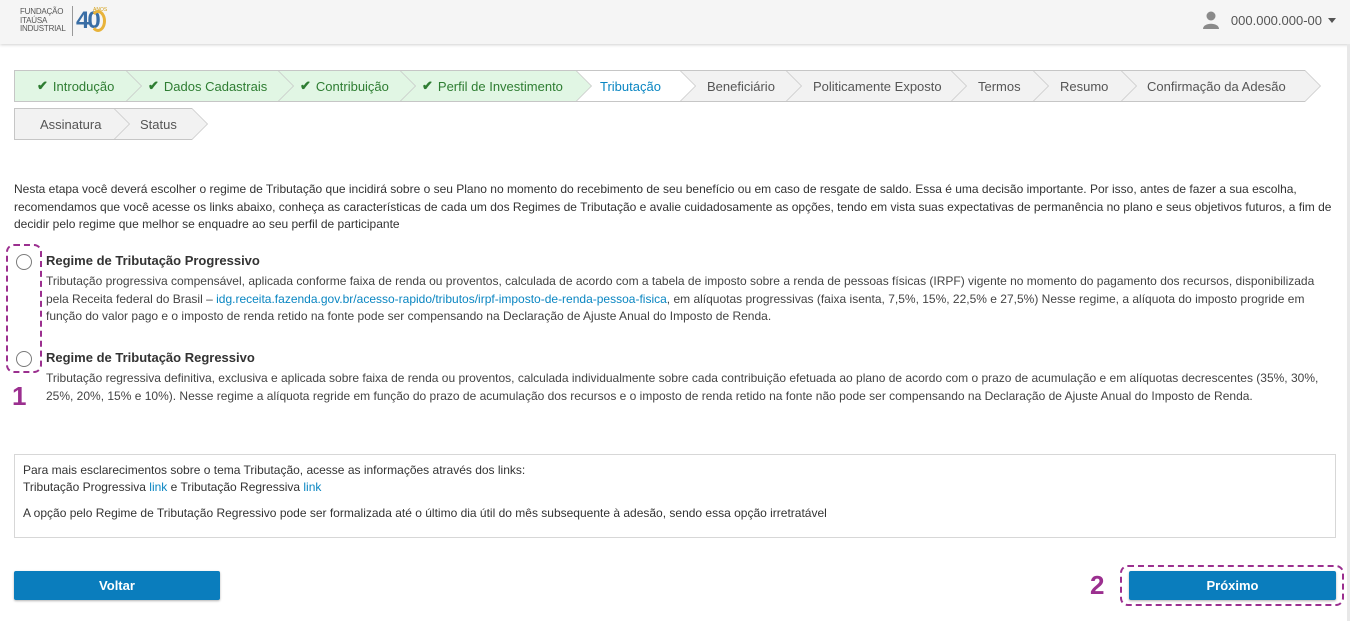 The width and height of the screenshot is (1350, 621). Describe the element at coordinates (117, 585) in the screenshot. I see `back-button: Voltar` at that location.